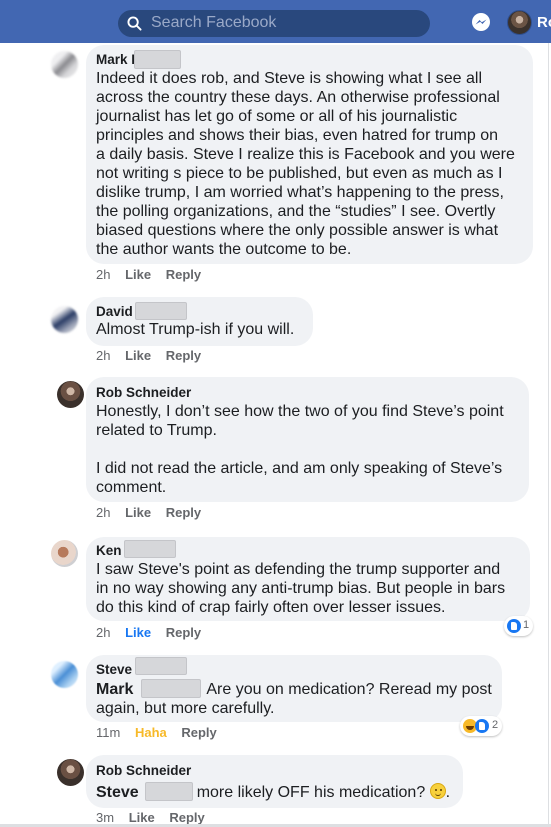  Describe the element at coordinates (548, 435) in the screenshot. I see `divider` at that location.